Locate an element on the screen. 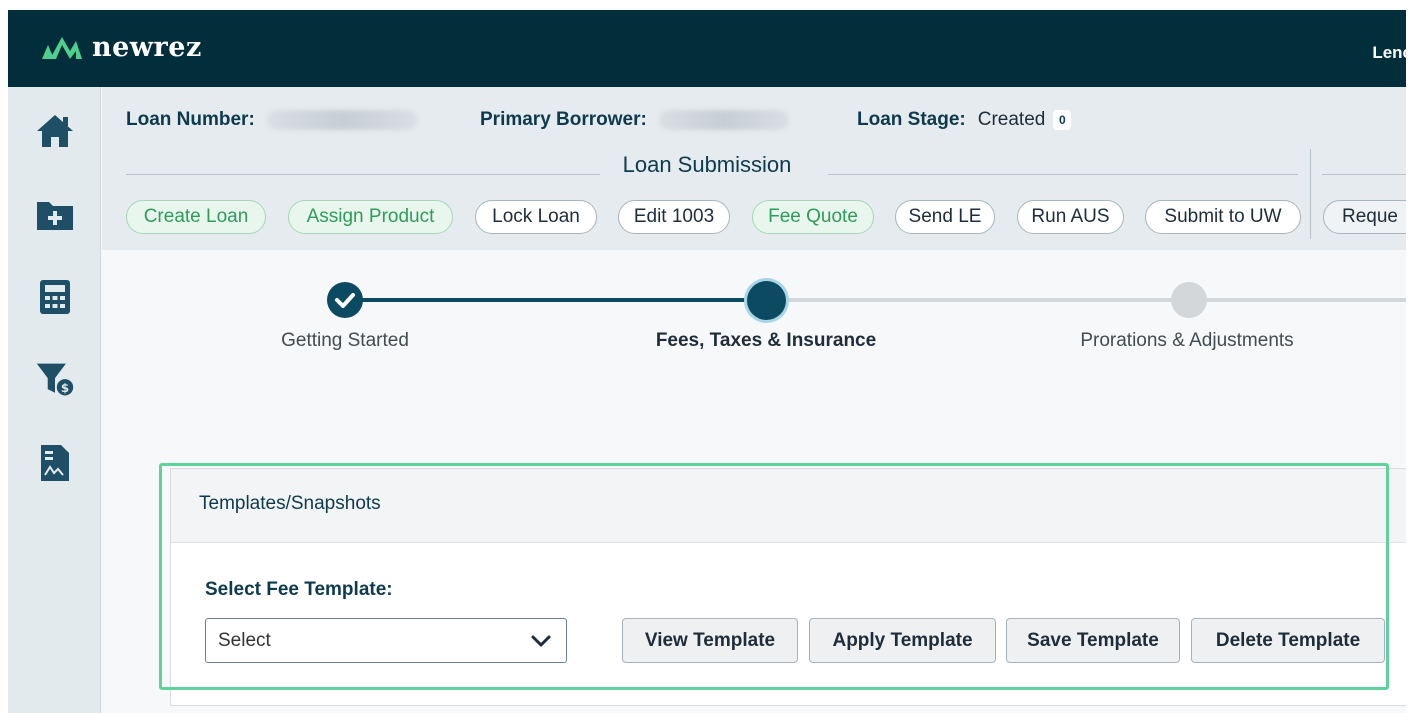 The width and height of the screenshot is (1414, 713). primary-borrower-value-redacted is located at coordinates (723, 120).